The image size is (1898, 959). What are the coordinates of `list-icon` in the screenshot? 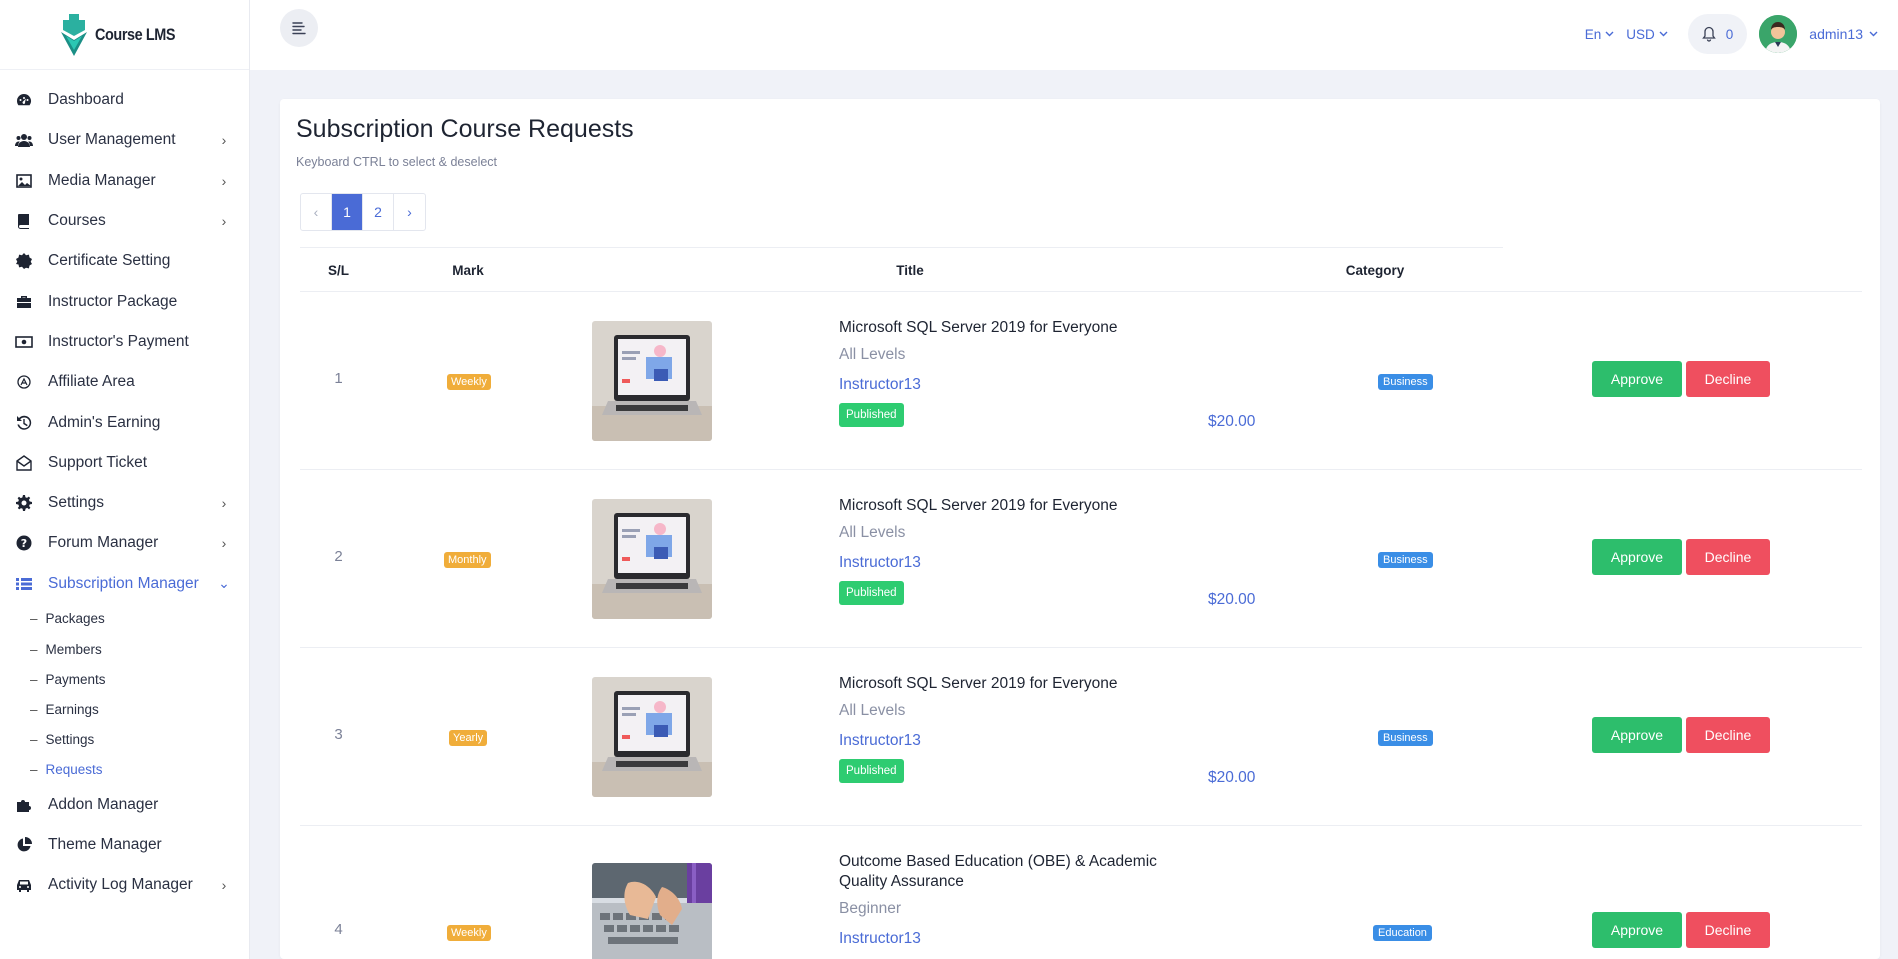 It's located at (24, 584).